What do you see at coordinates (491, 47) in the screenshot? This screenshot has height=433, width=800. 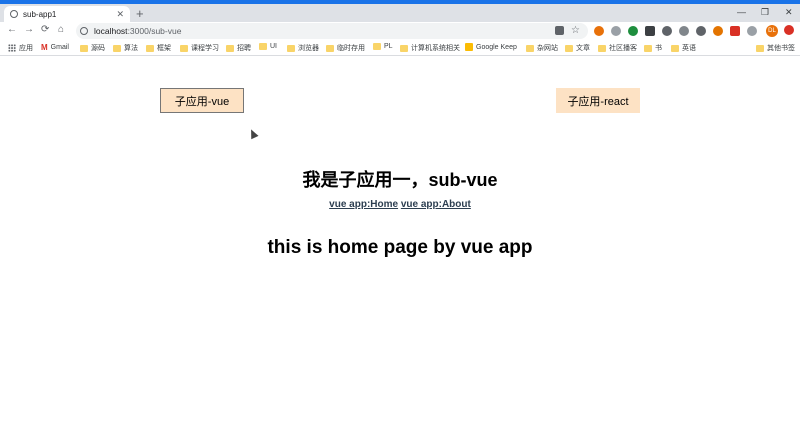 I see `bookmark-google-keep: Google Keep` at bounding box center [491, 47].